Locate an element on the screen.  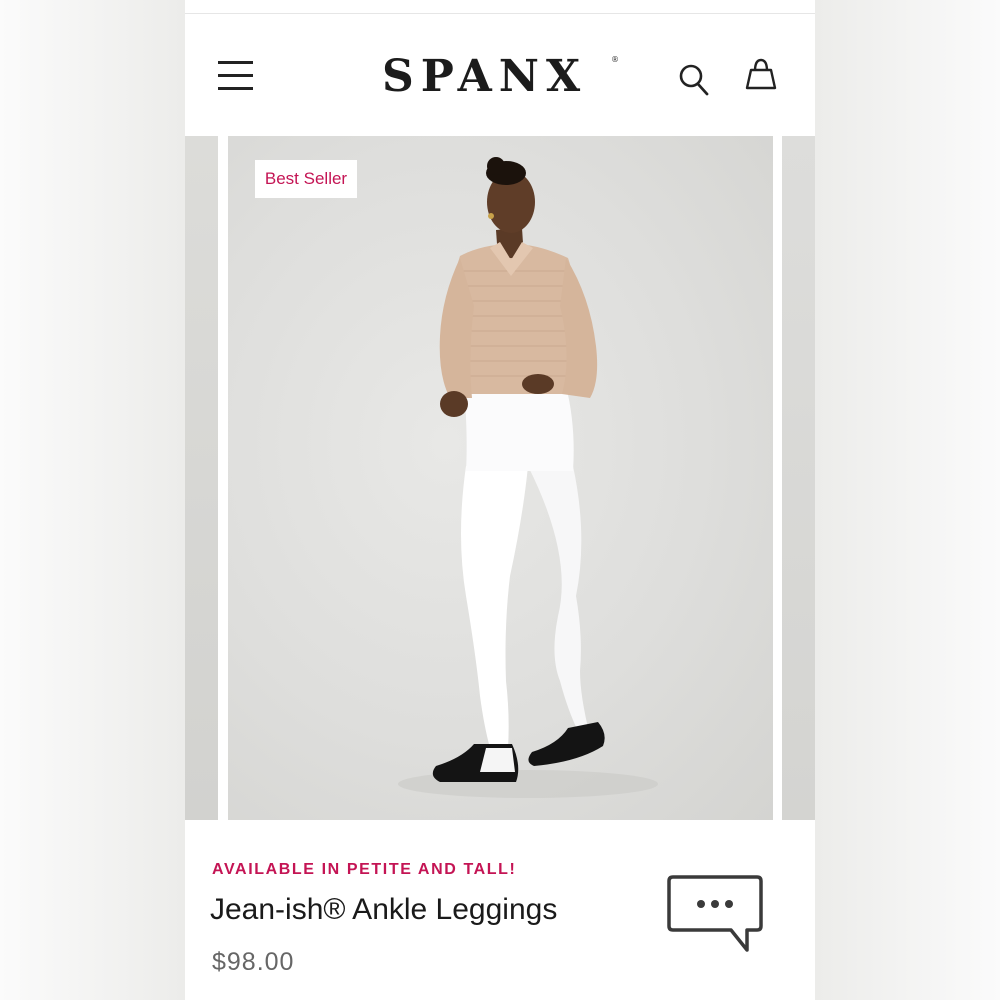
best-seller-badge: Best Seller is located at coordinates (306, 179).